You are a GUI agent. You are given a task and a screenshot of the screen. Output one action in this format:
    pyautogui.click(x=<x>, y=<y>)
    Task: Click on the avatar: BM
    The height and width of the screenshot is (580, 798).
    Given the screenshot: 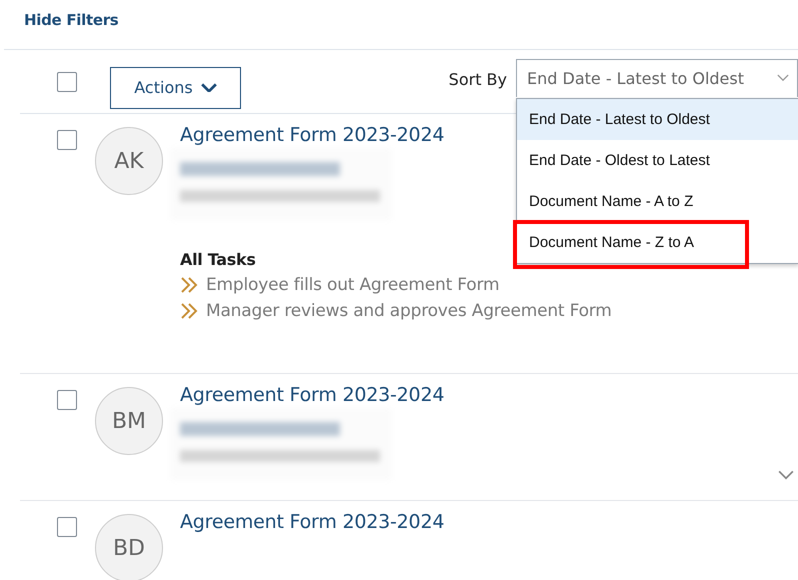 What is the action you would take?
    pyautogui.click(x=129, y=421)
    